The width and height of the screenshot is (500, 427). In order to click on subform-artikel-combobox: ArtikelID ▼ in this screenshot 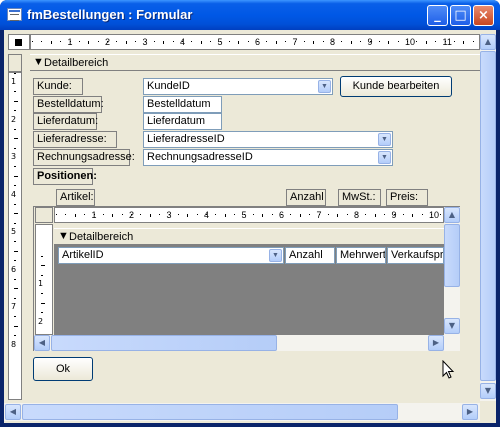, I will do `click(171, 255)`.